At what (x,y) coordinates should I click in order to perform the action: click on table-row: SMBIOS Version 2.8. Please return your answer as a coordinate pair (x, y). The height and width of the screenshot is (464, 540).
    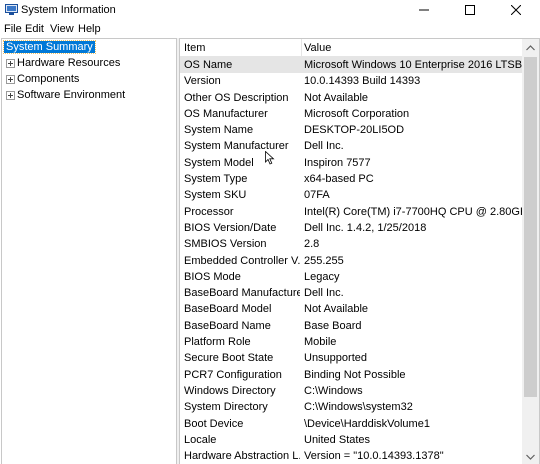
    Looking at the image, I should click on (351, 244).